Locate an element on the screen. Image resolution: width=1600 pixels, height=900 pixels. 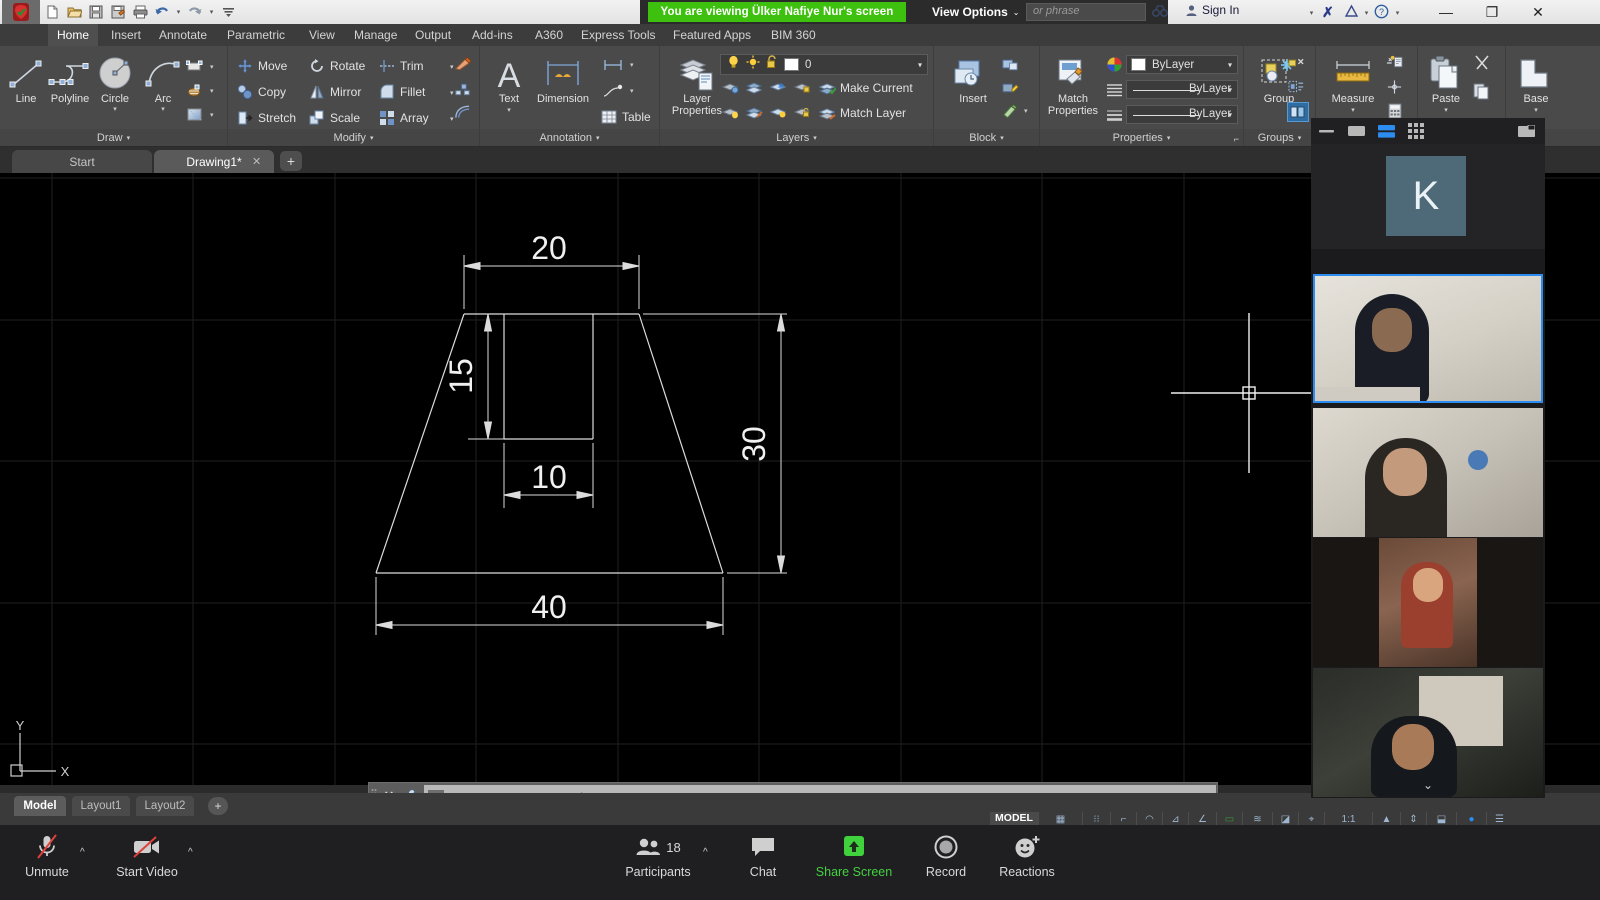
layer-unisolate-icon is located at coordinates (754, 87).